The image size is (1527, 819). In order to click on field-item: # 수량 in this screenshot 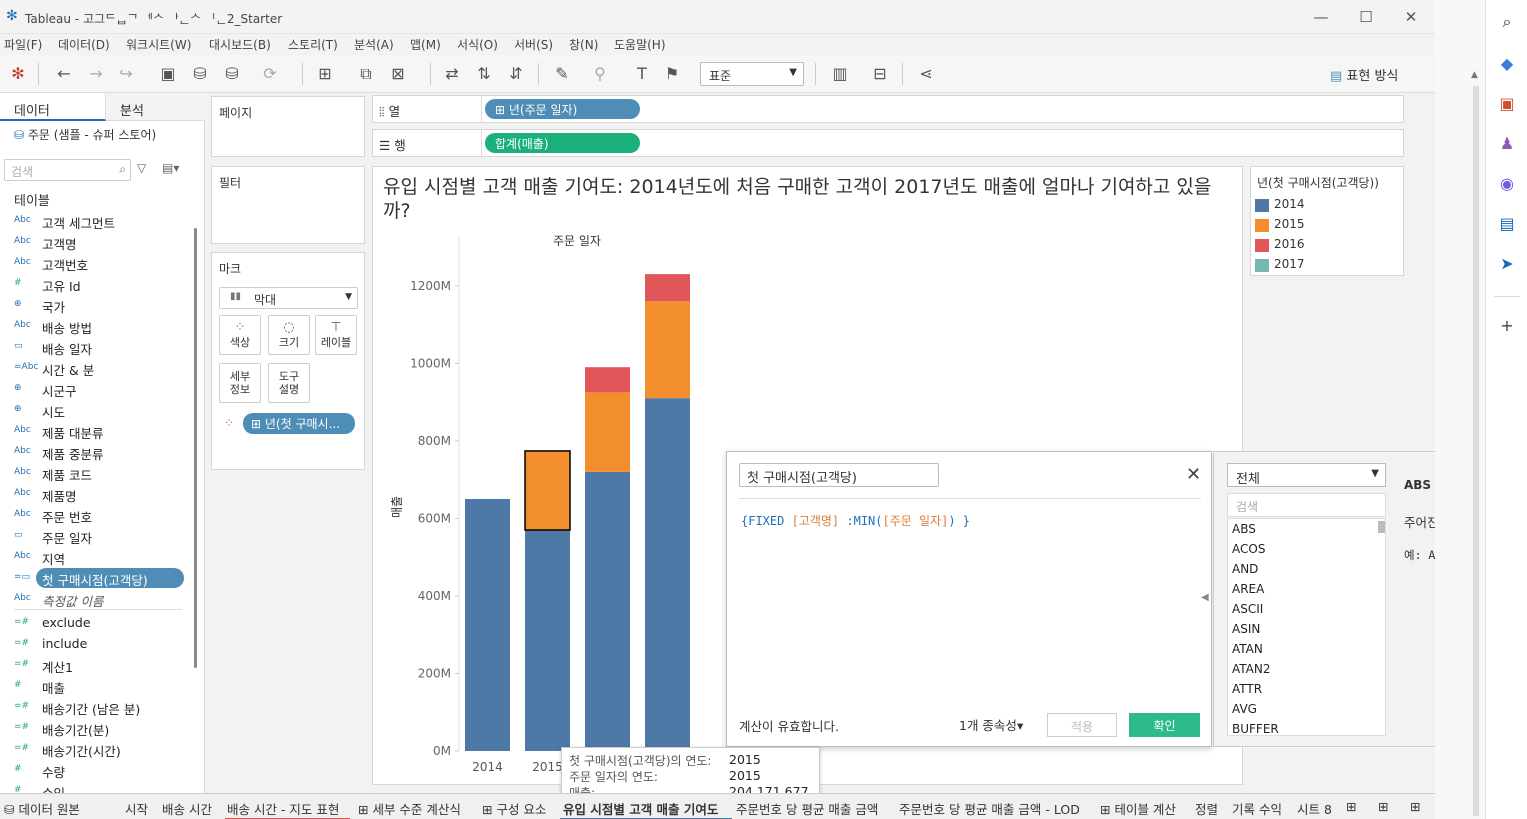, I will do `click(95, 770)`.